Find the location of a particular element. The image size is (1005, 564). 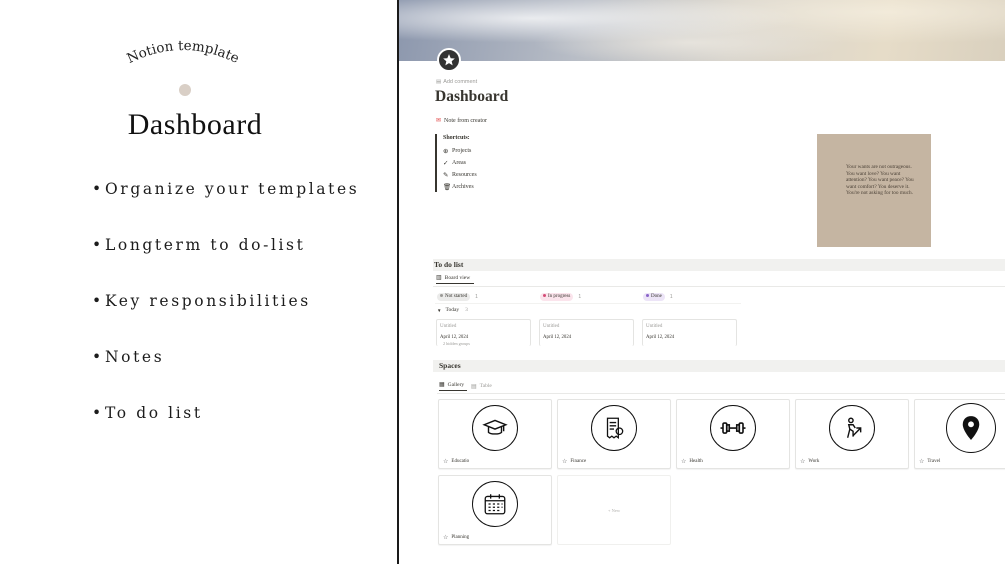

new-label: + New is located at coordinates (614, 510).